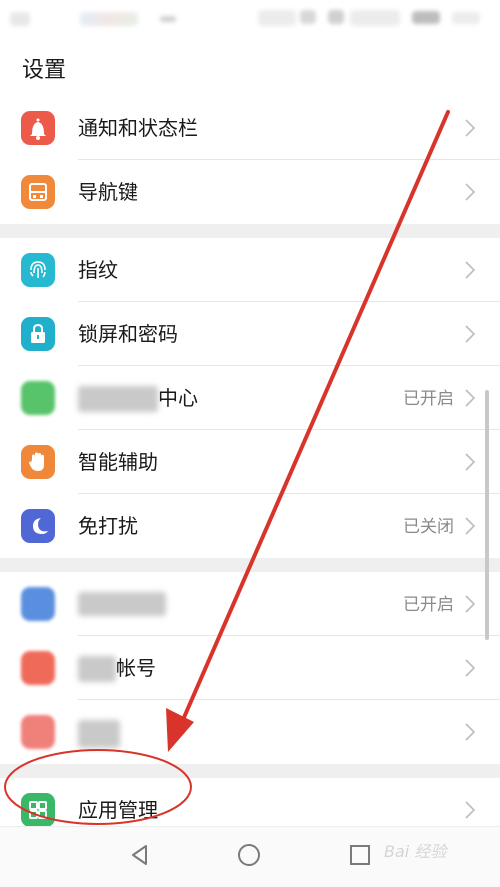 The width and height of the screenshot is (500, 887). Describe the element at coordinates (308, 17) in the screenshot. I see `wifi-icon` at that location.